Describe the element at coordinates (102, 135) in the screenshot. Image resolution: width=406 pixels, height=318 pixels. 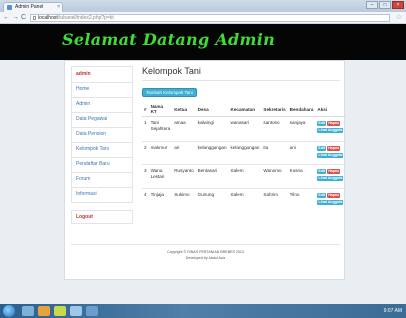
I see `sidebar-item-data-pension: Data Pension` at that location.